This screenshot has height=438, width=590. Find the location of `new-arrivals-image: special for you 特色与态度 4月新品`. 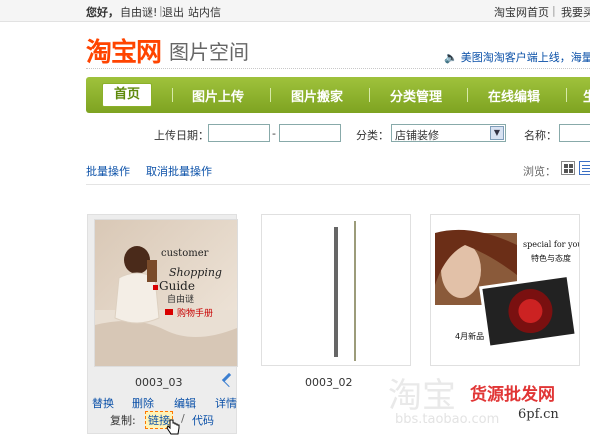

new-arrivals-image: special for you 特色与态度 4月新品 is located at coordinates (507, 290).